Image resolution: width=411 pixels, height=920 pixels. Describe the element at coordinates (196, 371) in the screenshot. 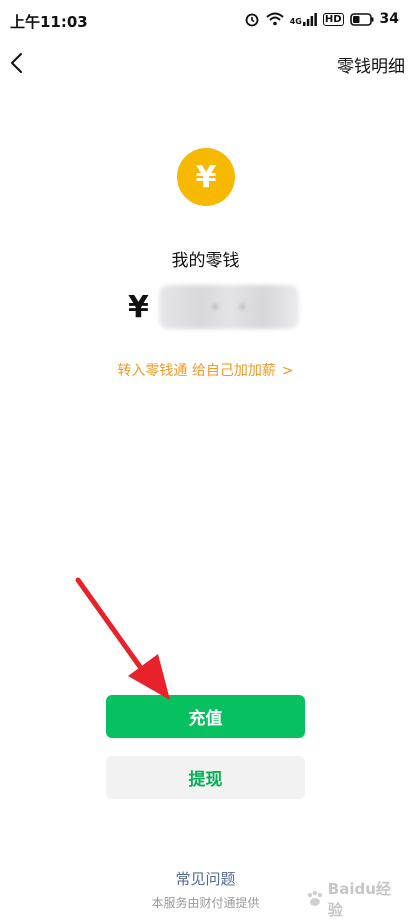

I see `promo-text: 转入零钱通 给自己加加薪` at that location.